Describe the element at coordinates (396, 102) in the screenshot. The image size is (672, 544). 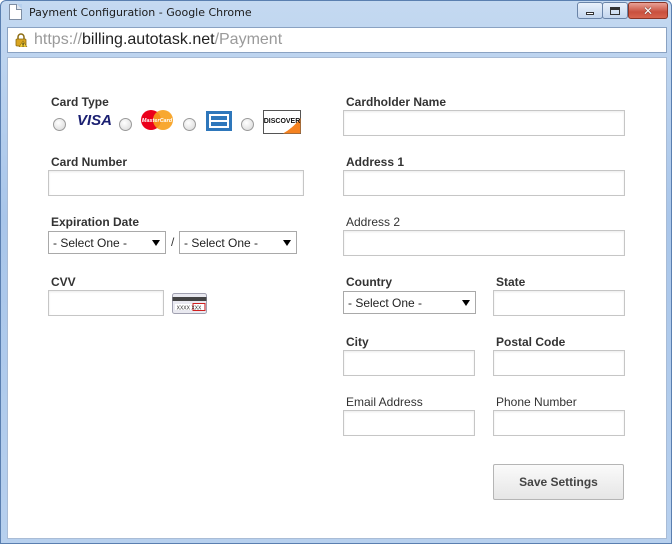
I see `cardholder-name-label: Cardholder Name` at that location.